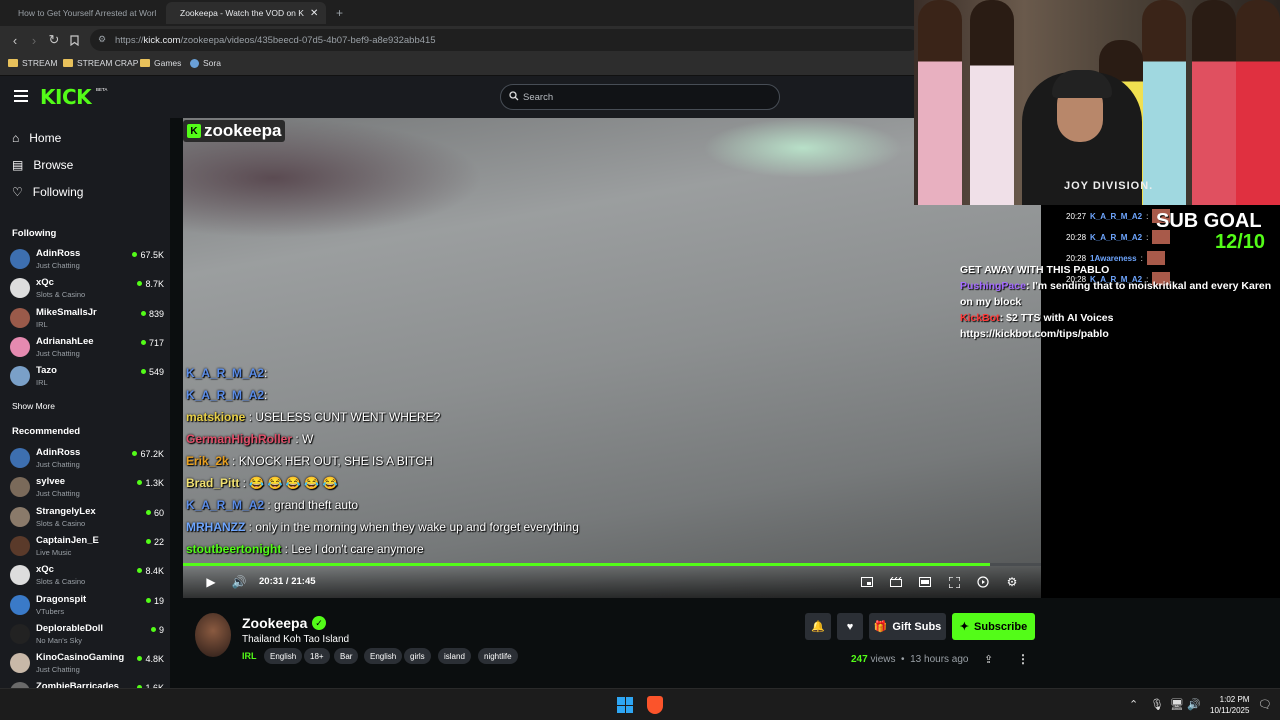  I want to click on channel-item: DeplorableDoll No Man's Sky 9, so click(87, 636).